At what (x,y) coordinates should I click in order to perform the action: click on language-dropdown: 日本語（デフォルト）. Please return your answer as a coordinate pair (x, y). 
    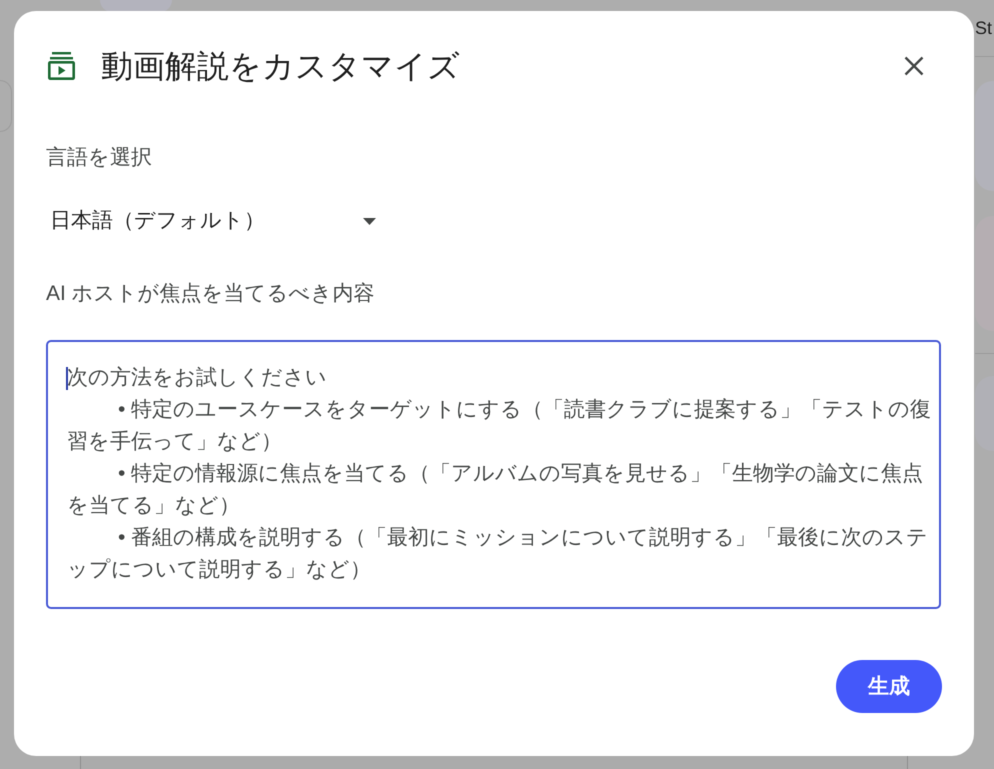
    Looking at the image, I should click on (216, 221).